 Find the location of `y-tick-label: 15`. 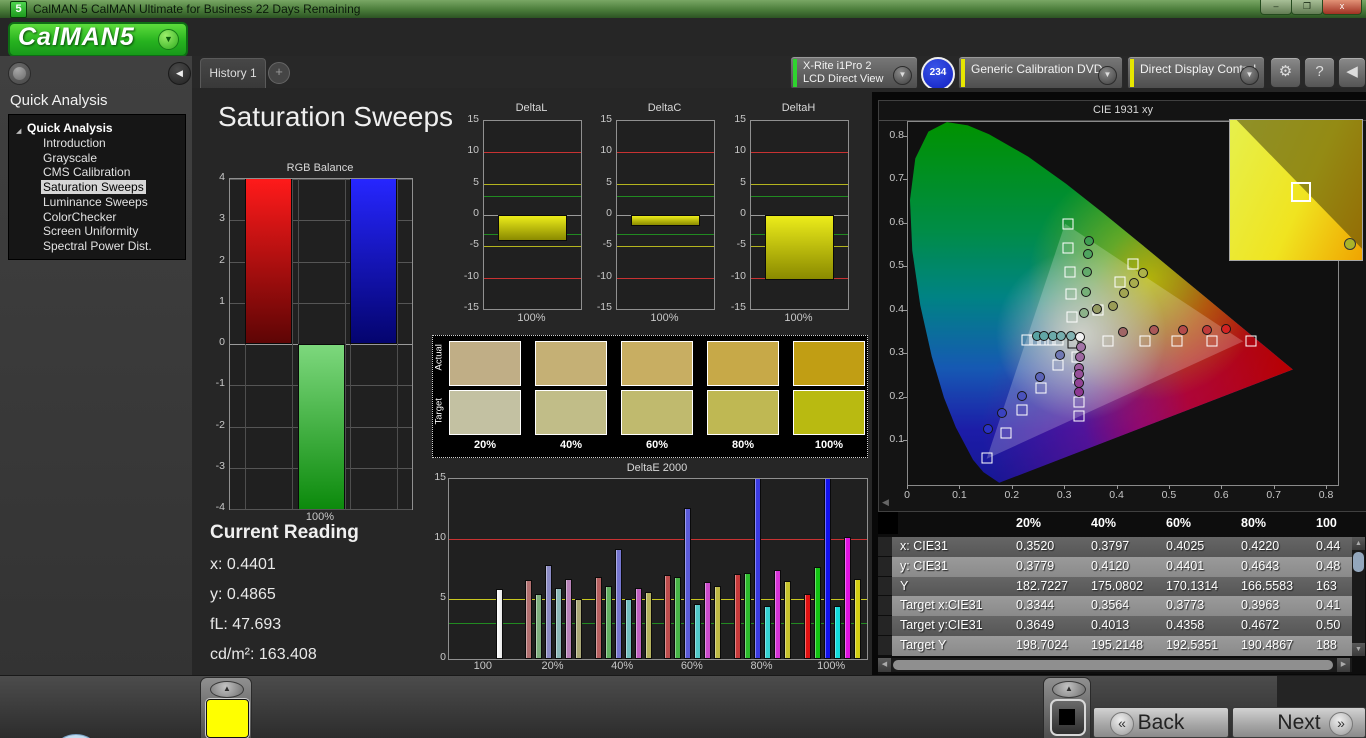

y-tick-label: 15 is located at coordinates (473, 119).